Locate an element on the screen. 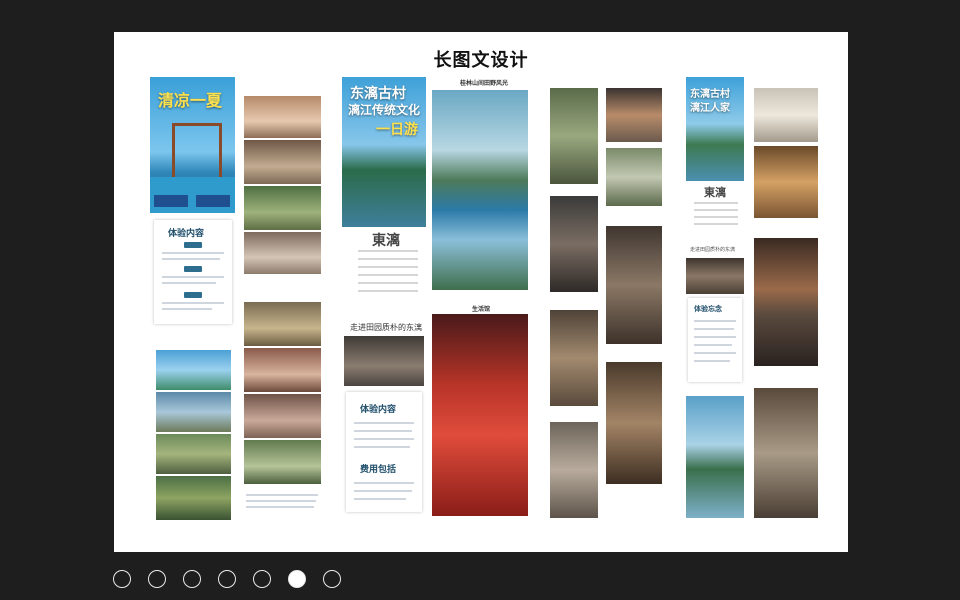 This screenshot has width=960, height=600. photo-1b is located at coordinates (193, 412).